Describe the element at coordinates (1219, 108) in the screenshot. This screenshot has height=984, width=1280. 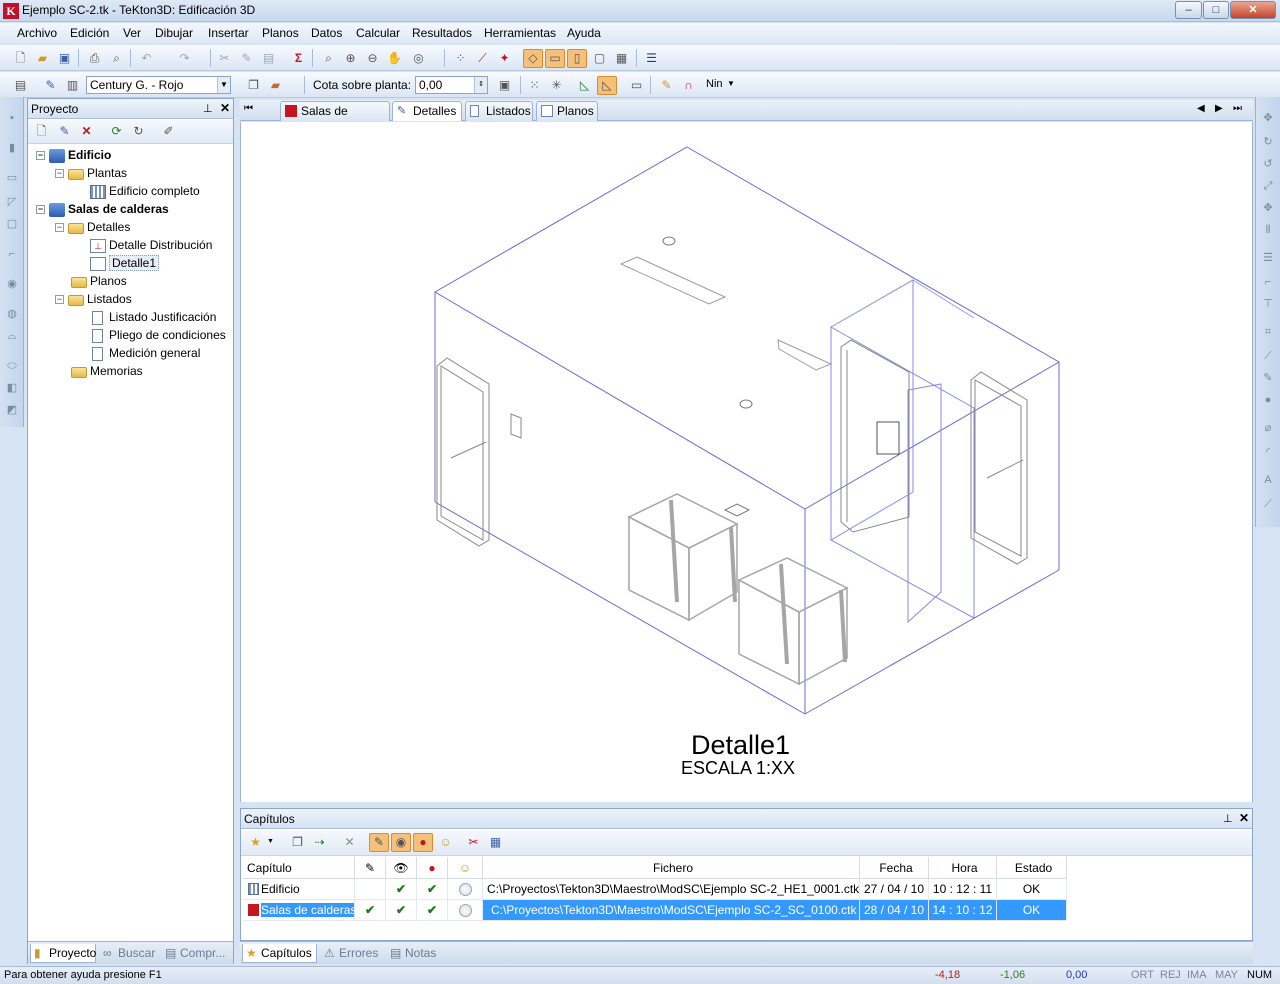
I see `next-tab-icon: ▶` at that location.